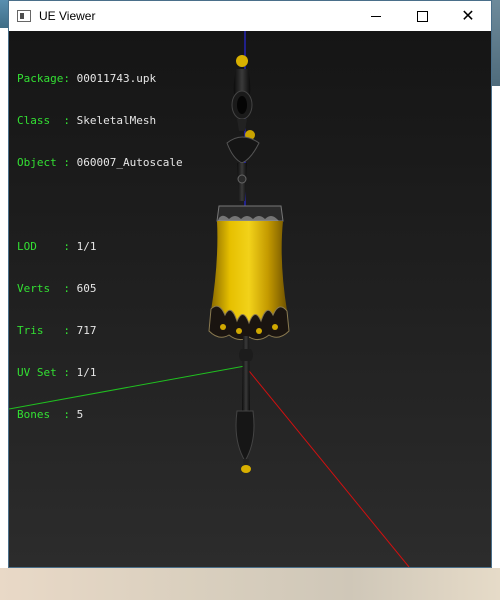  I want to click on close-button: ✕, so click(468, 16).